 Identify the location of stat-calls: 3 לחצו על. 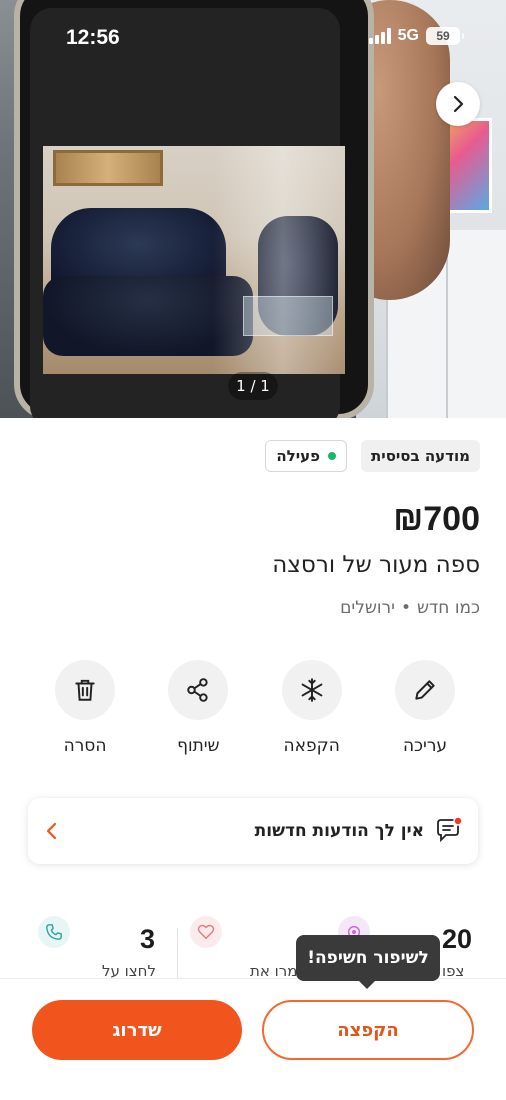
(105, 945).